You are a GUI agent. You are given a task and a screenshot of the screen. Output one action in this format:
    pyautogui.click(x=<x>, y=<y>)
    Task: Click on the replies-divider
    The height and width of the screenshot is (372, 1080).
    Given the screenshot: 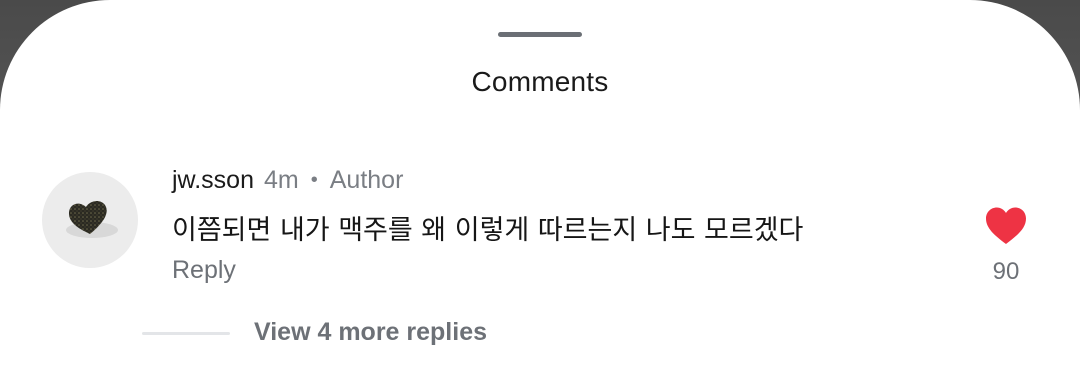 What is the action you would take?
    pyautogui.click(x=186, y=333)
    